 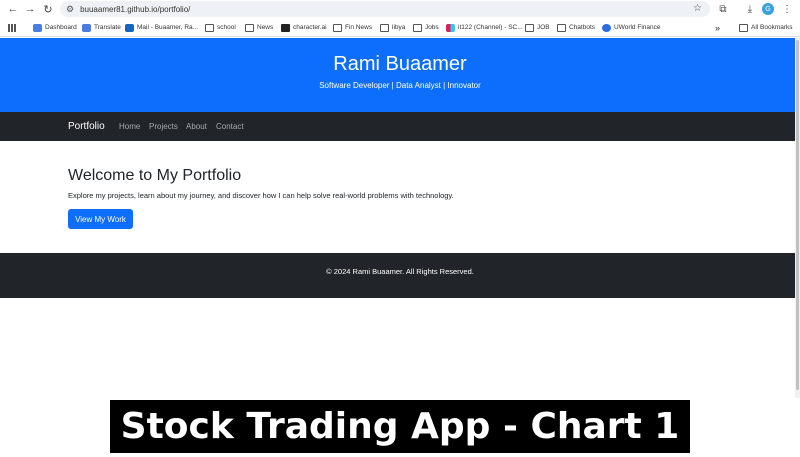 I want to click on slack-icon, so click(x=450, y=27).